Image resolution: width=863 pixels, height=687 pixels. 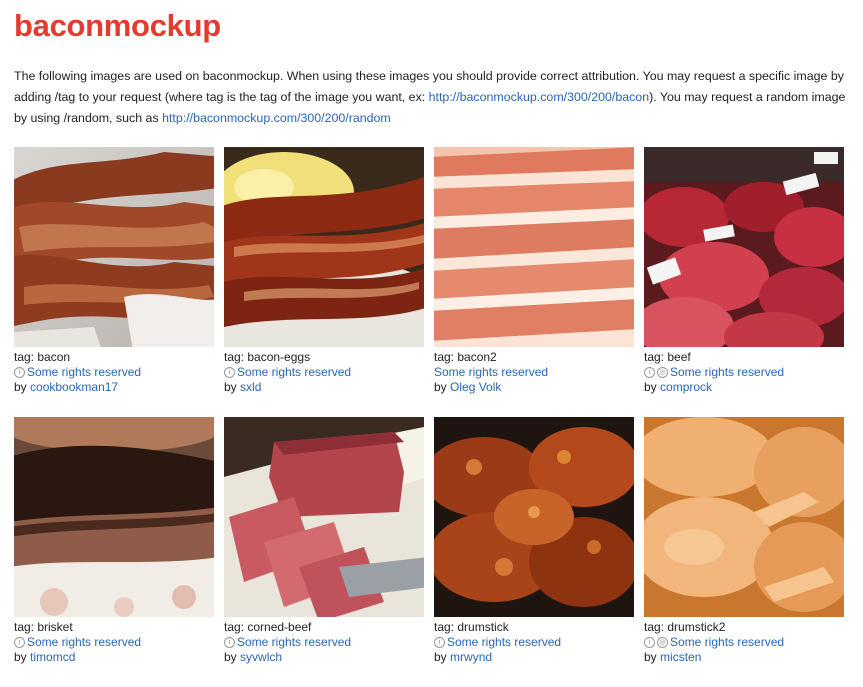 What do you see at coordinates (114, 247) in the screenshot?
I see `bacon-photo` at bounding box center [114, 247].